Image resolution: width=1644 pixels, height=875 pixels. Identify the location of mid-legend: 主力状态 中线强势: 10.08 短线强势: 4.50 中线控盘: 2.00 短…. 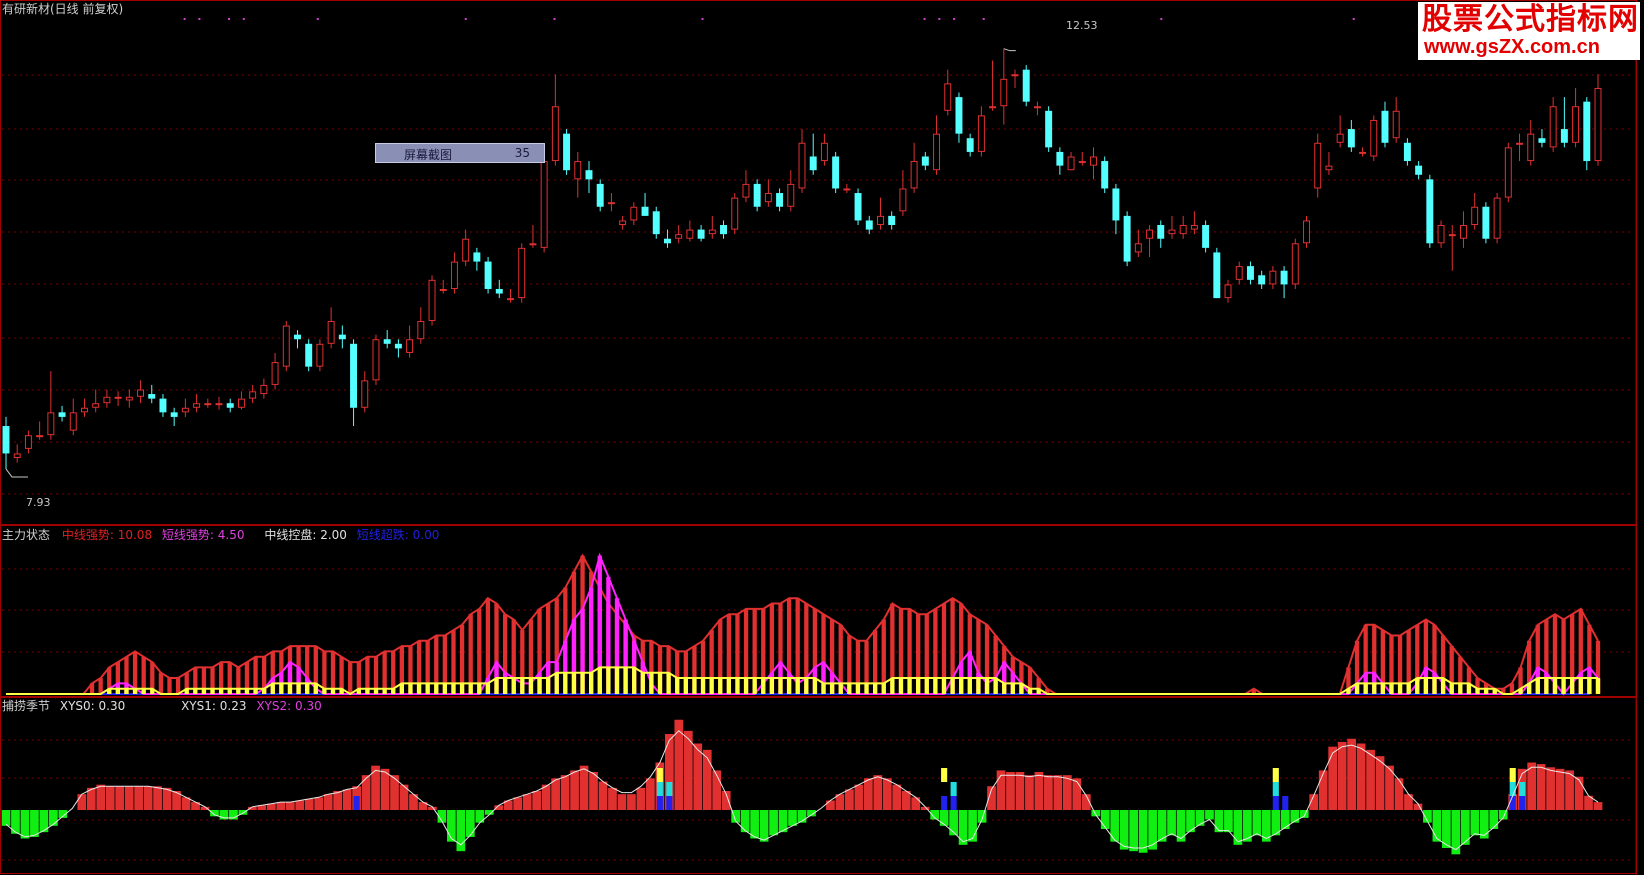
(220, 535).